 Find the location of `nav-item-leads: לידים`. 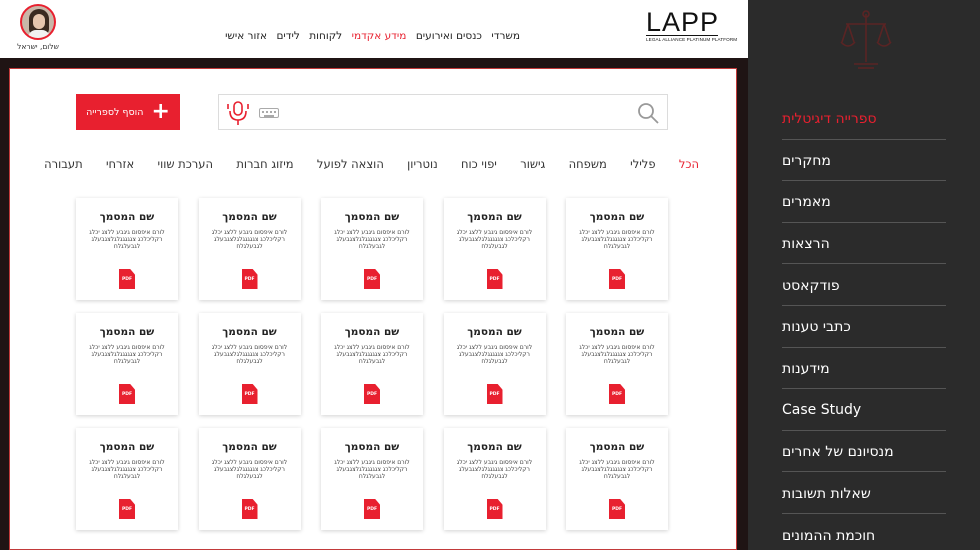

nav-item-leads: לידים is located at coordinates (287, 36).